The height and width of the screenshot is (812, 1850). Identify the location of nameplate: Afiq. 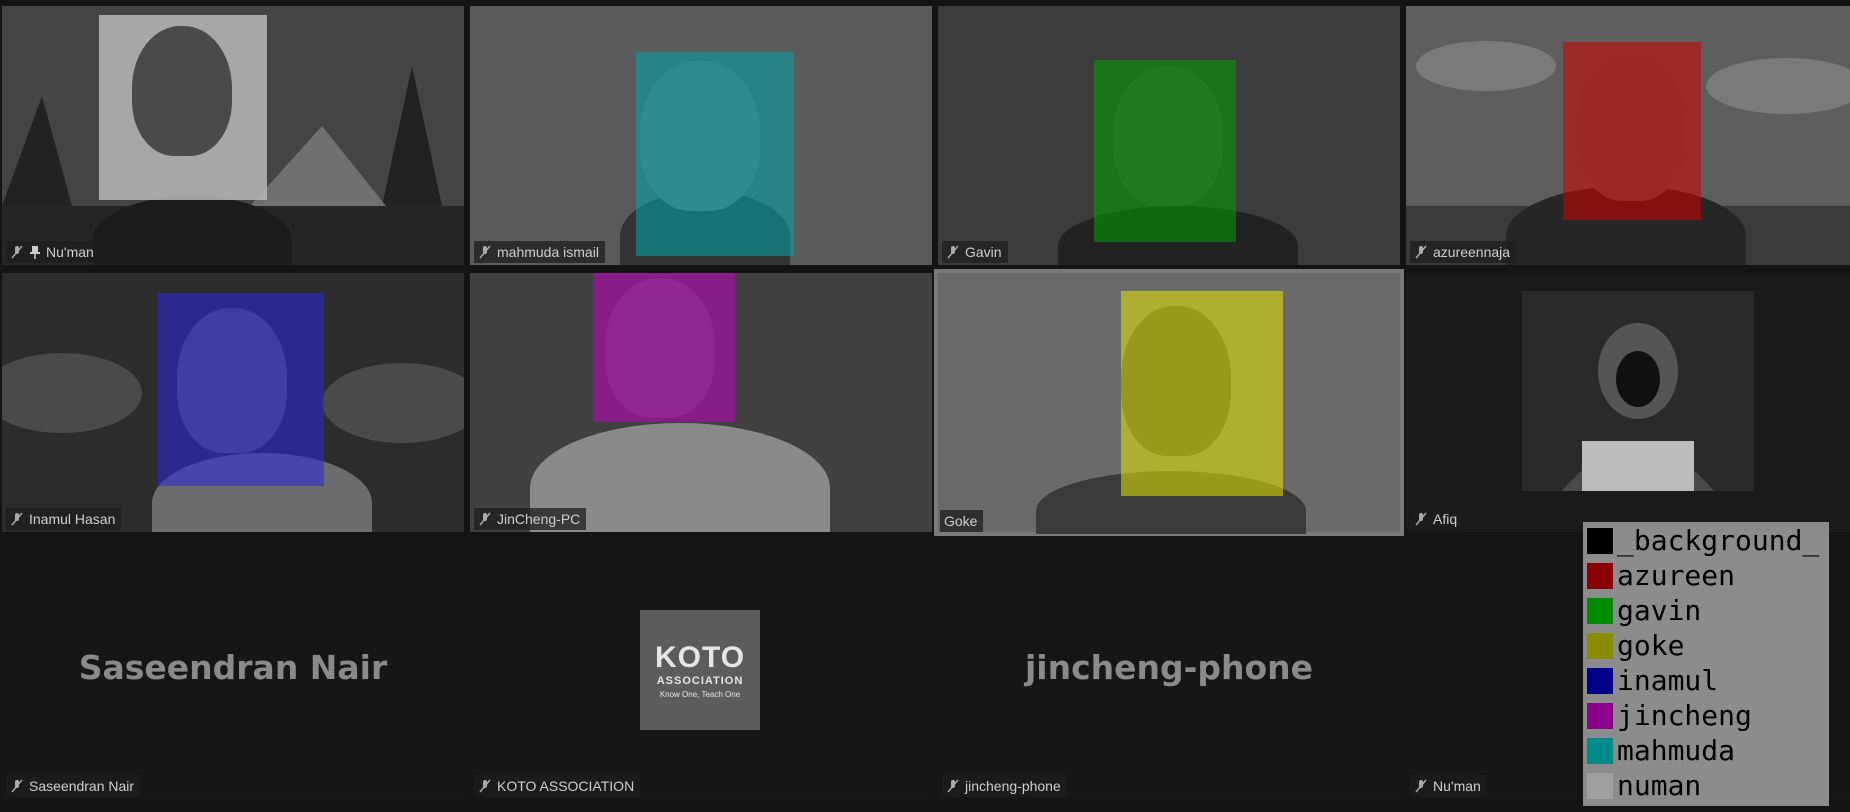
(1437, 519).